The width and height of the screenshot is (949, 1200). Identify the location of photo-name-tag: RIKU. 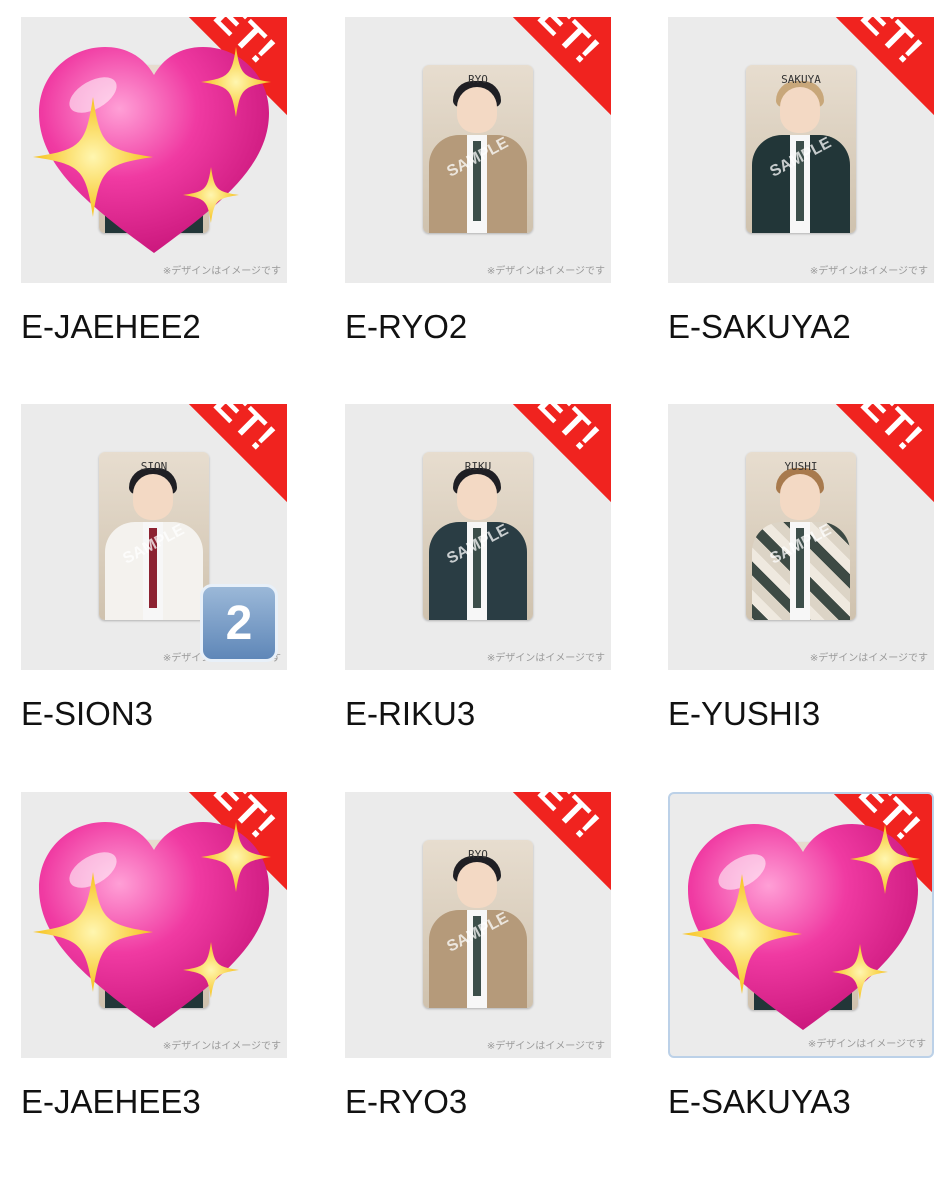
(478, 466).